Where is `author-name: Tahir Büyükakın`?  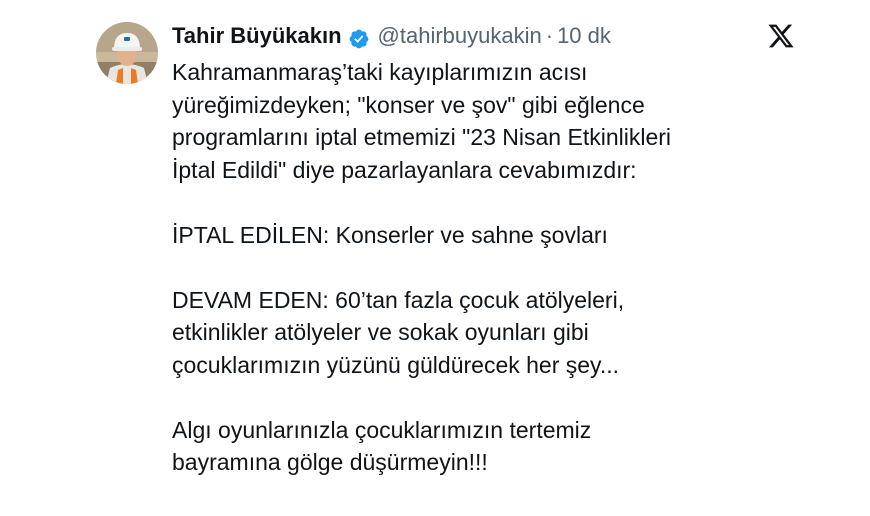 author-name: Tahir Büyükakın is located at coordinates (257, 36).